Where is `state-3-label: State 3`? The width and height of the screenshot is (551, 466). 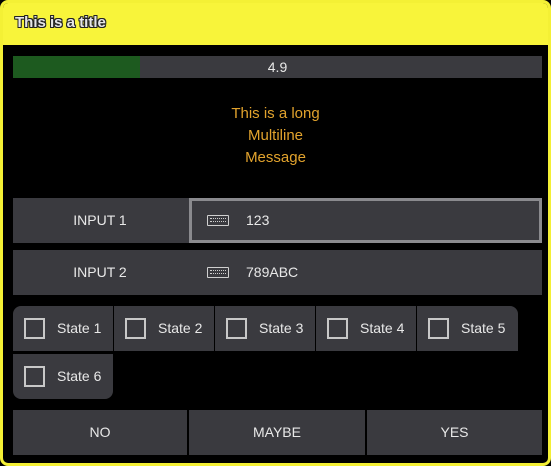
state-3-label: State 3 is located at coordinates (281, 328).